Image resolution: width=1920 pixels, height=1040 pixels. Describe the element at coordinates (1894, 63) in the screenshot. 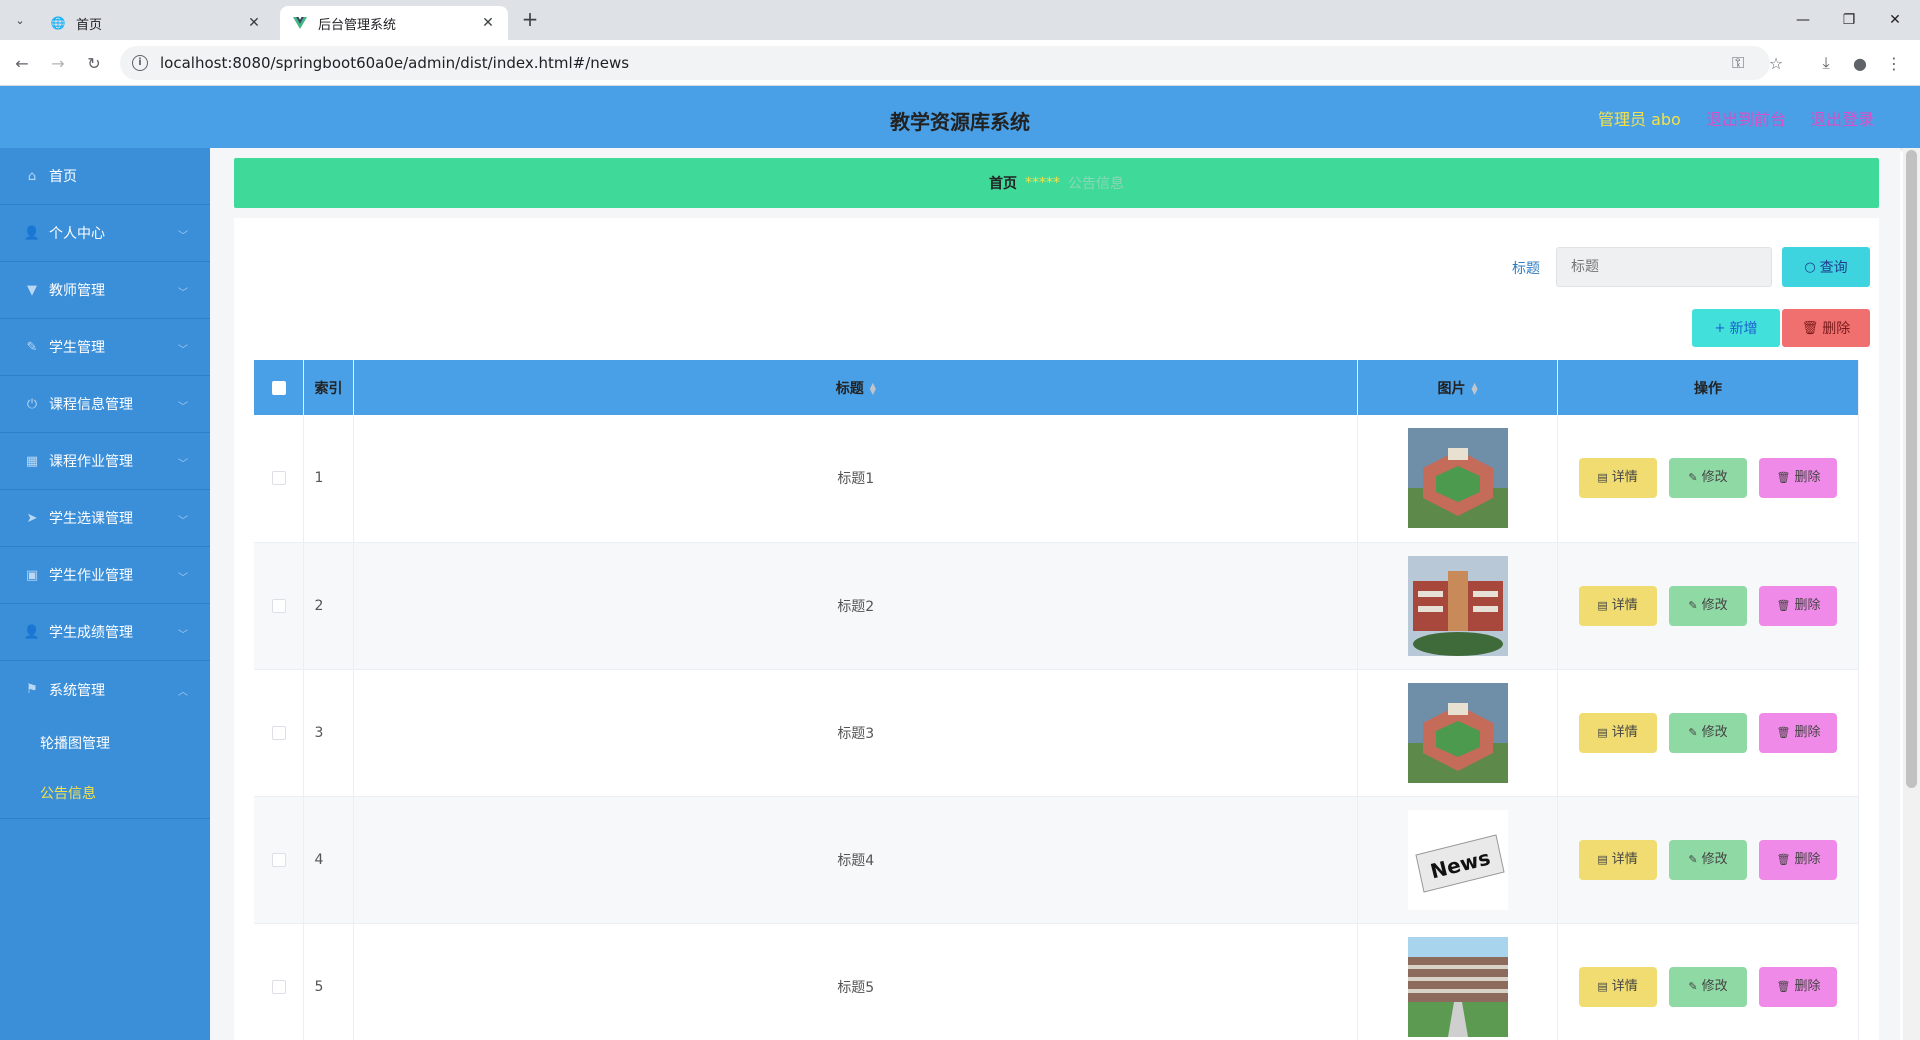

I see `browser-menu-icon: ⋮` at that location.